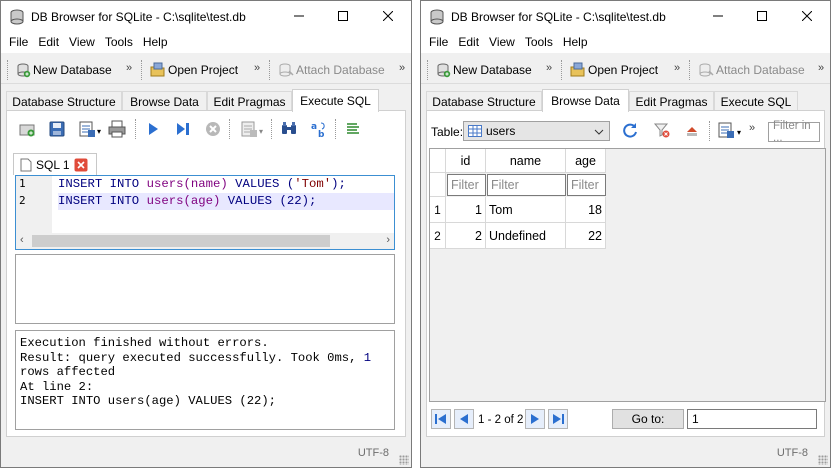  Describe the element at coordinates (586, 185) in the screenshot. I see `filter-input-age: Filter` at that location.